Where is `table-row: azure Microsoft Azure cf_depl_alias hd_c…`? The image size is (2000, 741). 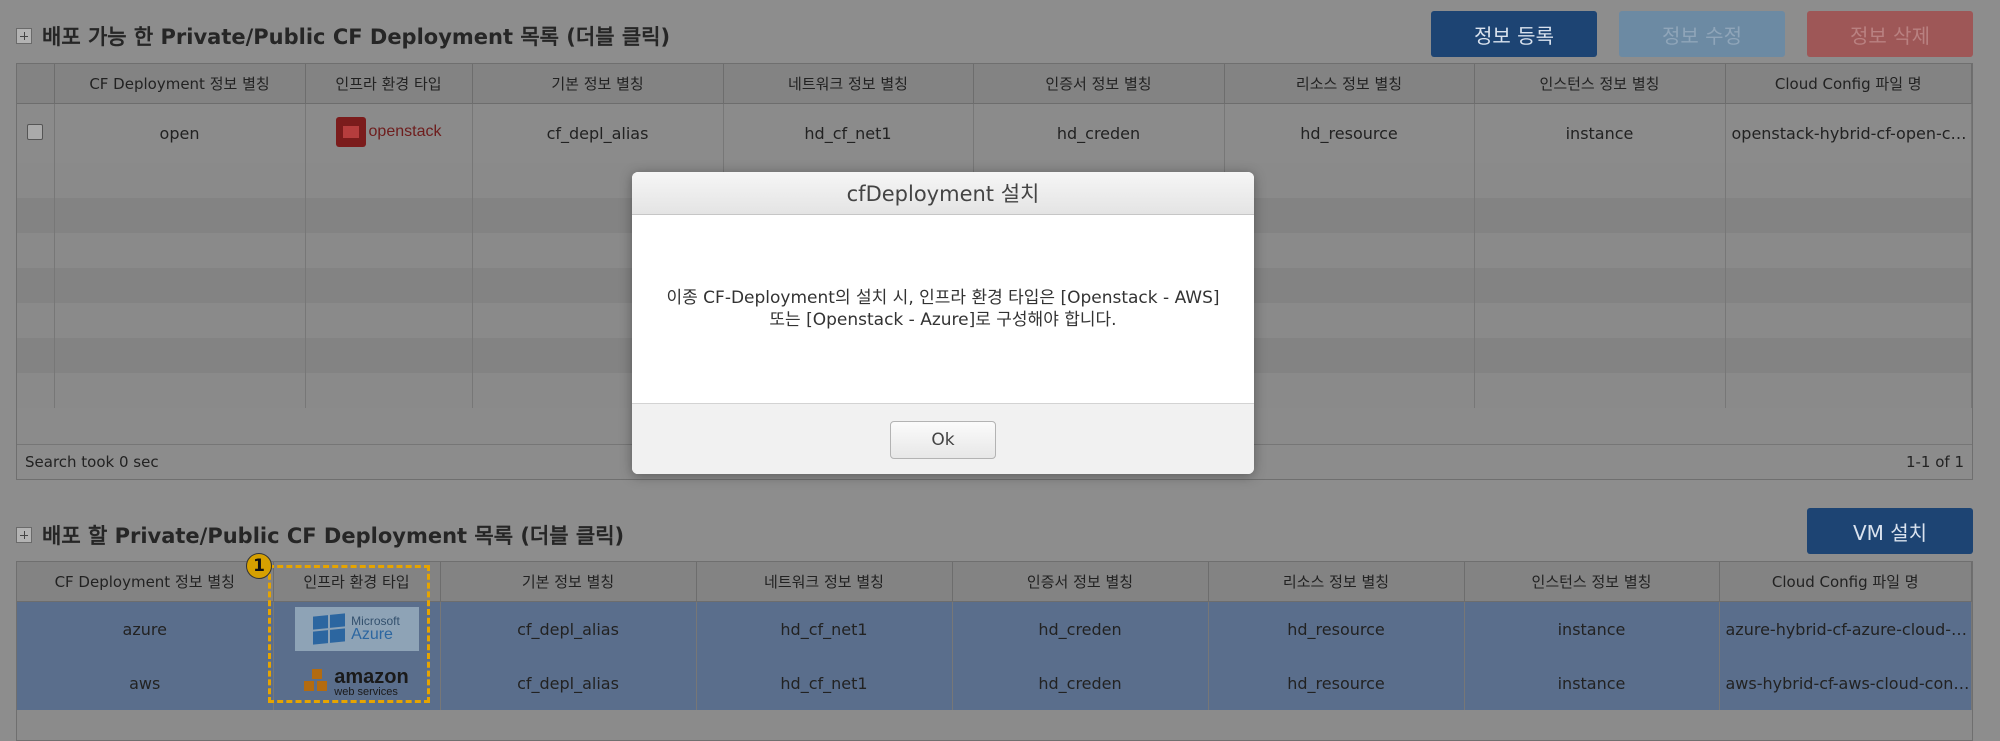 table-row: azure Microsoft Azure cf_depl_alias hd_c… is located at coordinates (994, 628).